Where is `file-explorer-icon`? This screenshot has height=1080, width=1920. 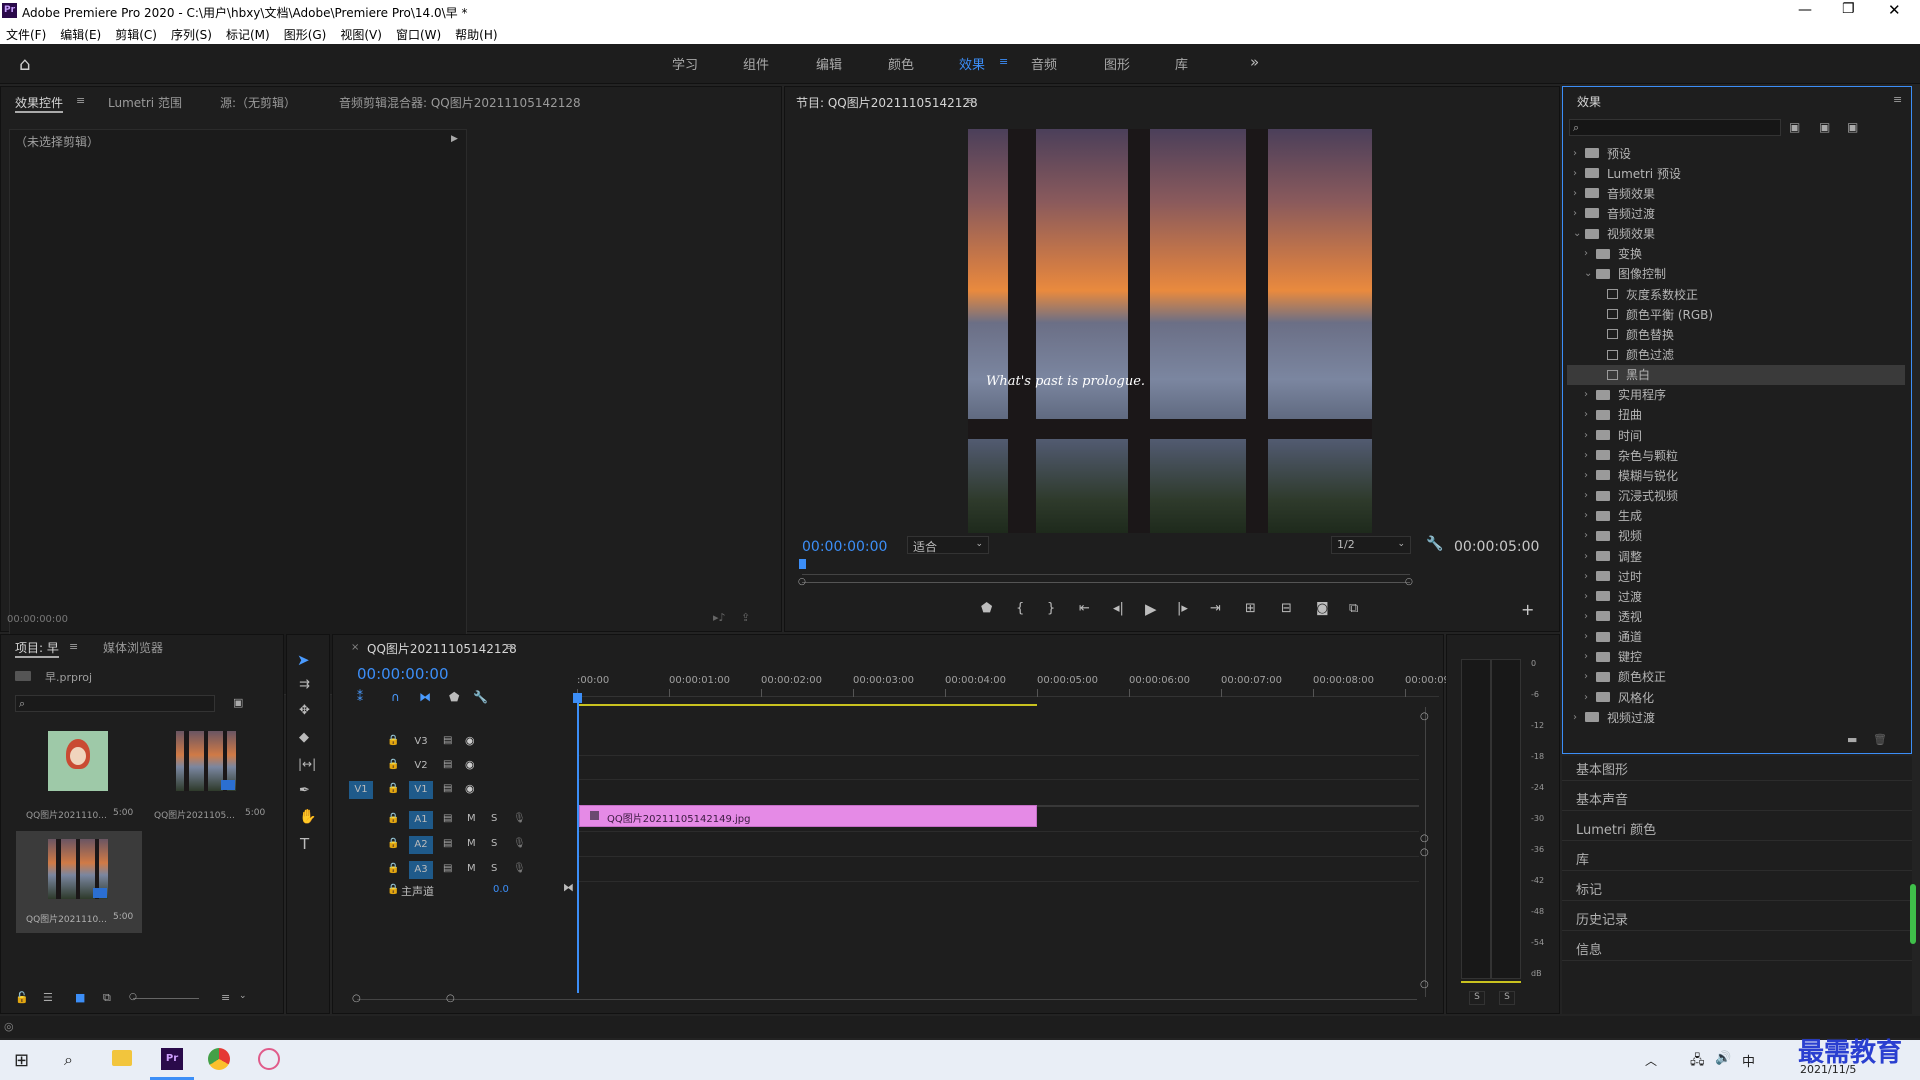
file-explorer-icon is located at coordinates (122, 1058).